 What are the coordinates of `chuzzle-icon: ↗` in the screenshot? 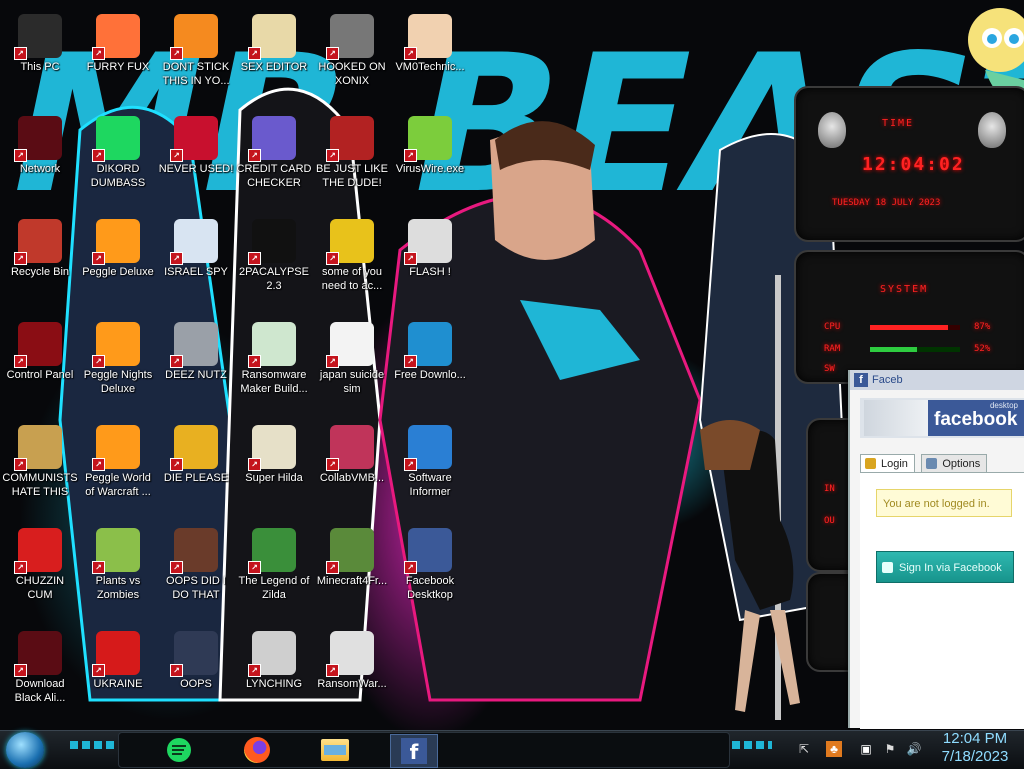 It's located at (38, 551).